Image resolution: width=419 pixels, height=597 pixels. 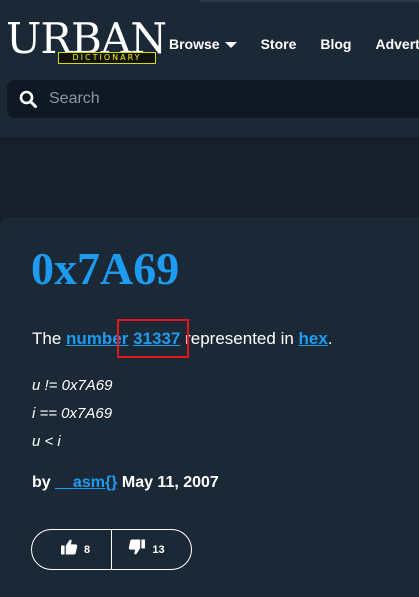 I want to click on nav-blog-label: Blog, so click(x=336, y=44).